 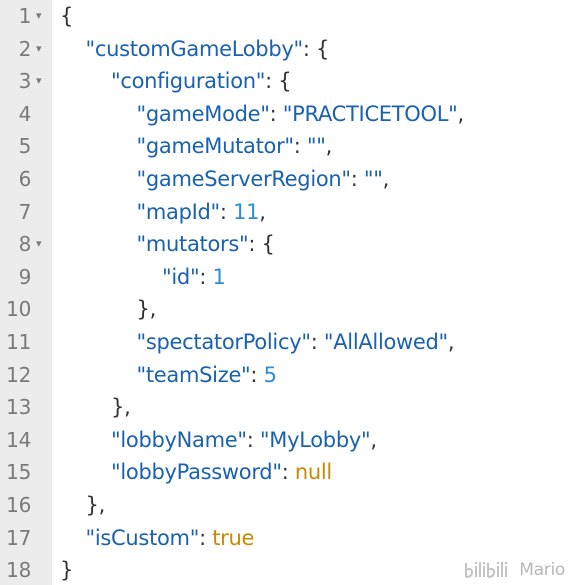 I want to click on json-keyword: null, so click(x=313, y=472).